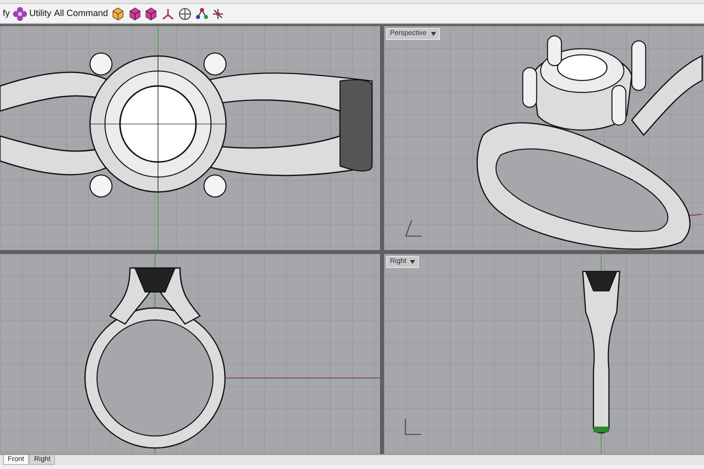 Image resolution: width=704 pixels, height=469 pixels. What do you see at coordinates (81, 13) in the screenshot?
I see `toolbar-button: All Command` at bounding box center [81, 13].